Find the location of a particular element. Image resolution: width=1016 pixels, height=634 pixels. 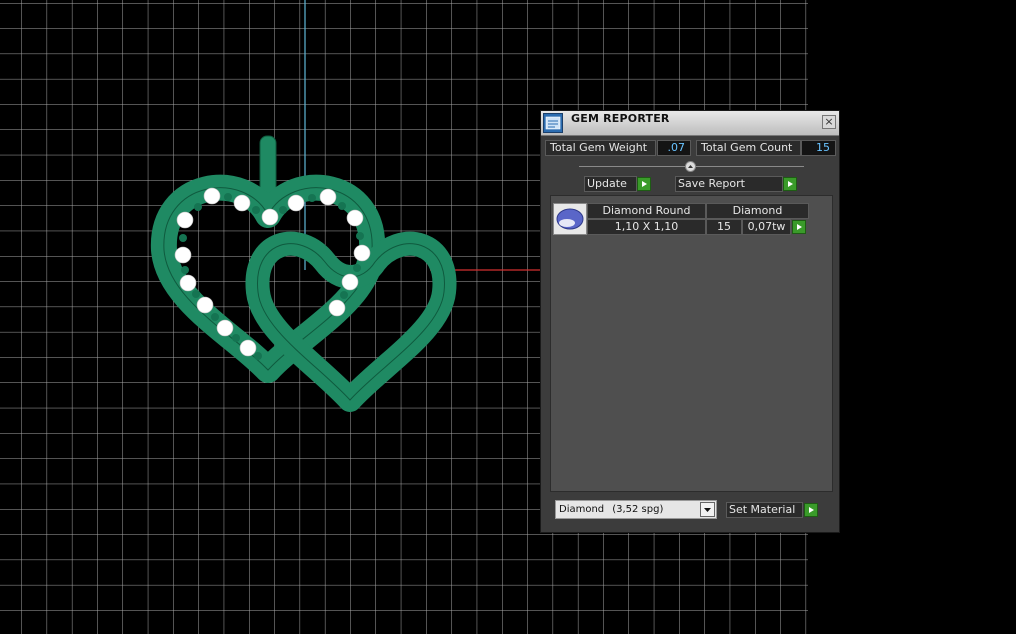

material-dropdown: Diamond (3,52 spg) is located at coordinates (636, 509).